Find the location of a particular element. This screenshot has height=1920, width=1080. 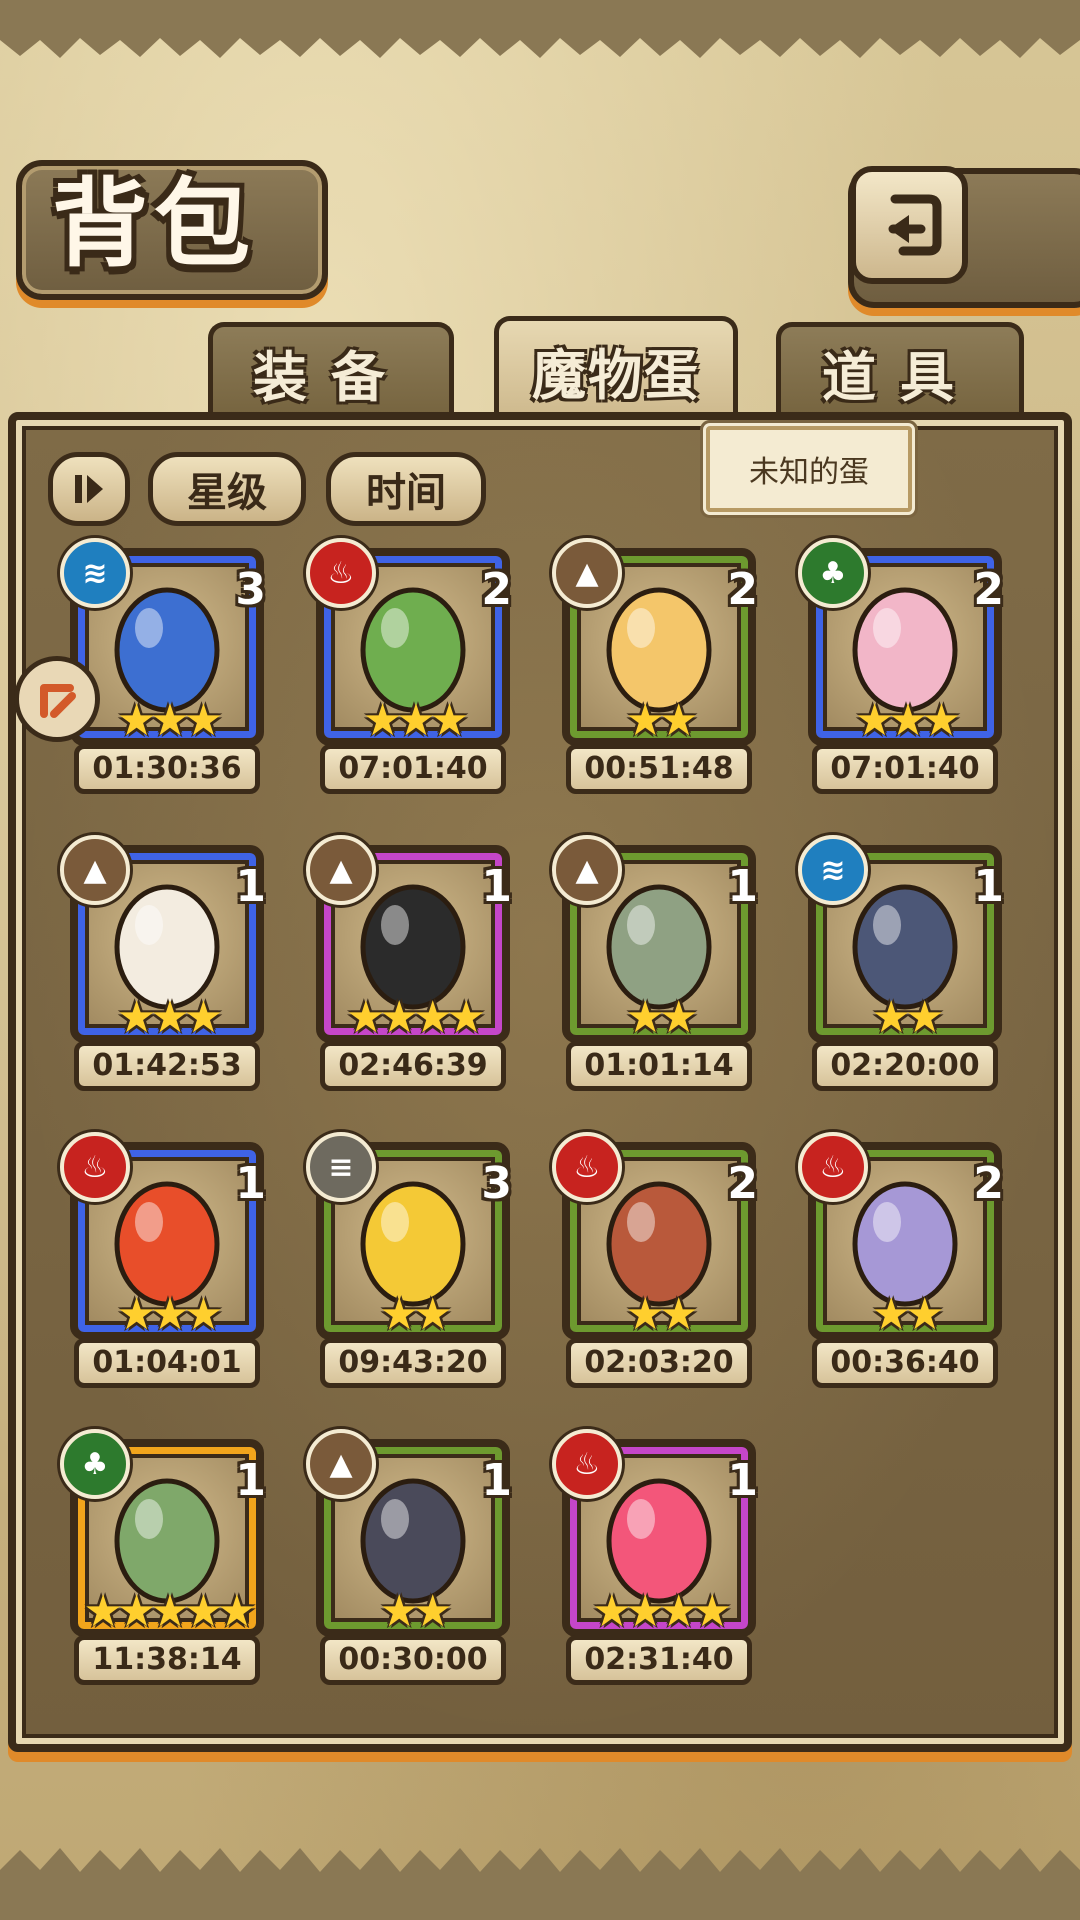

sort-order-toggle is located at coordinates (89, 489).